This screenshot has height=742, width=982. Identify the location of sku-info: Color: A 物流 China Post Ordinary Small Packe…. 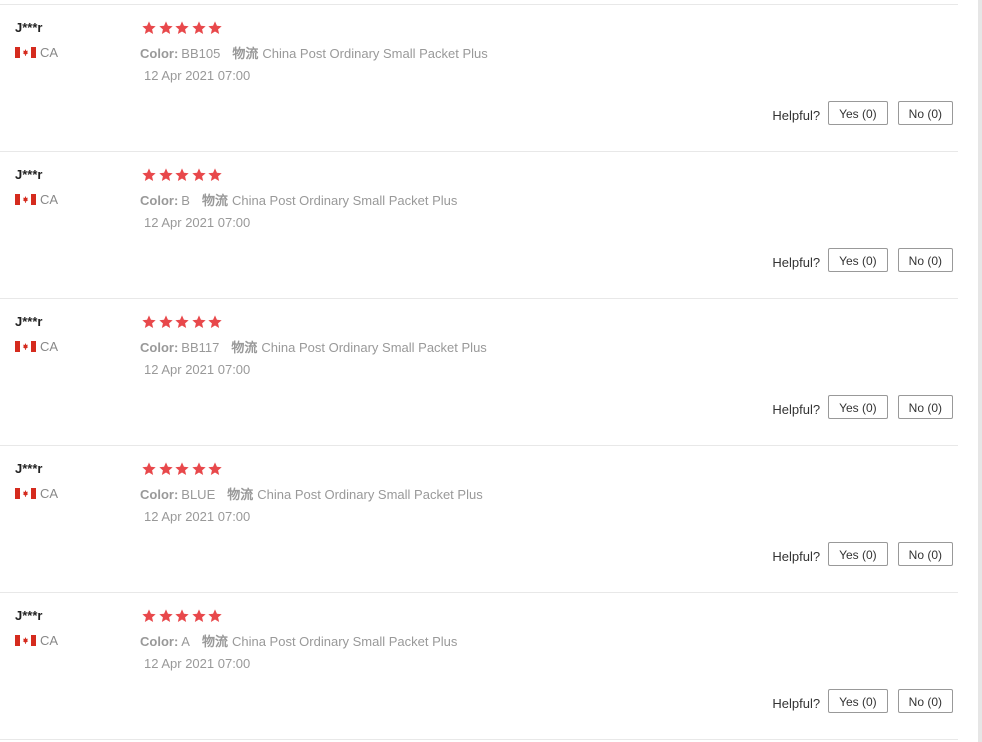
(298, 640).